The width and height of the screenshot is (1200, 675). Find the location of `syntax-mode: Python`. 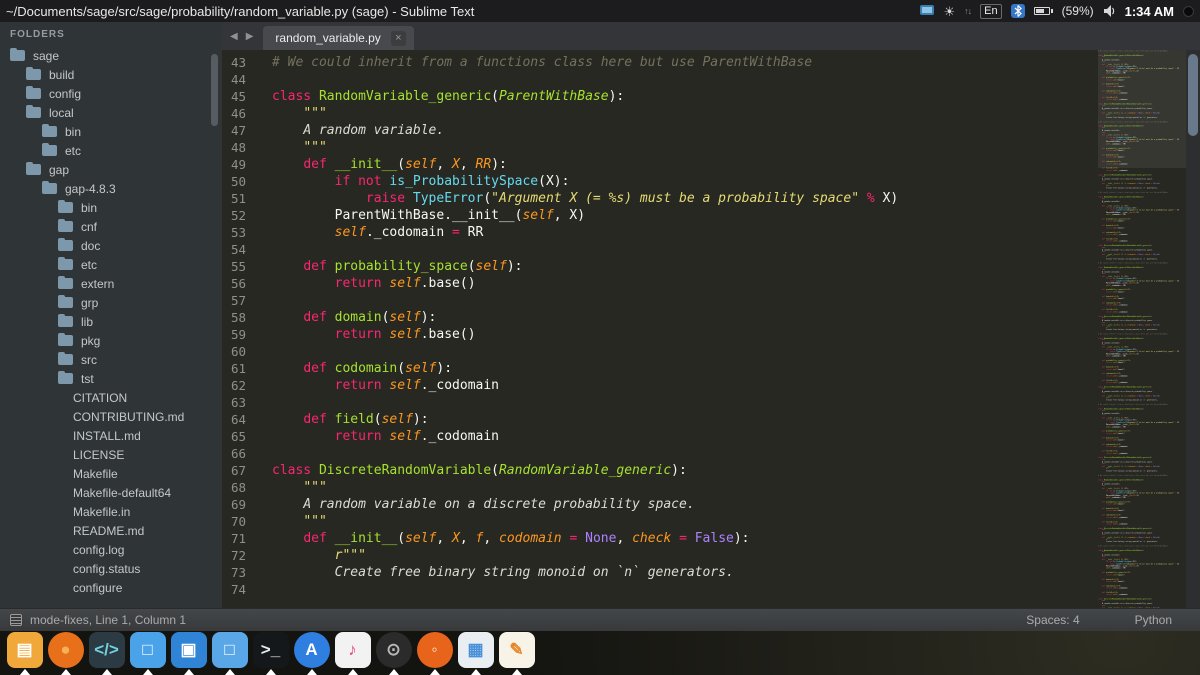

syntax-mode: Python is located at coordinates (1153, 620).